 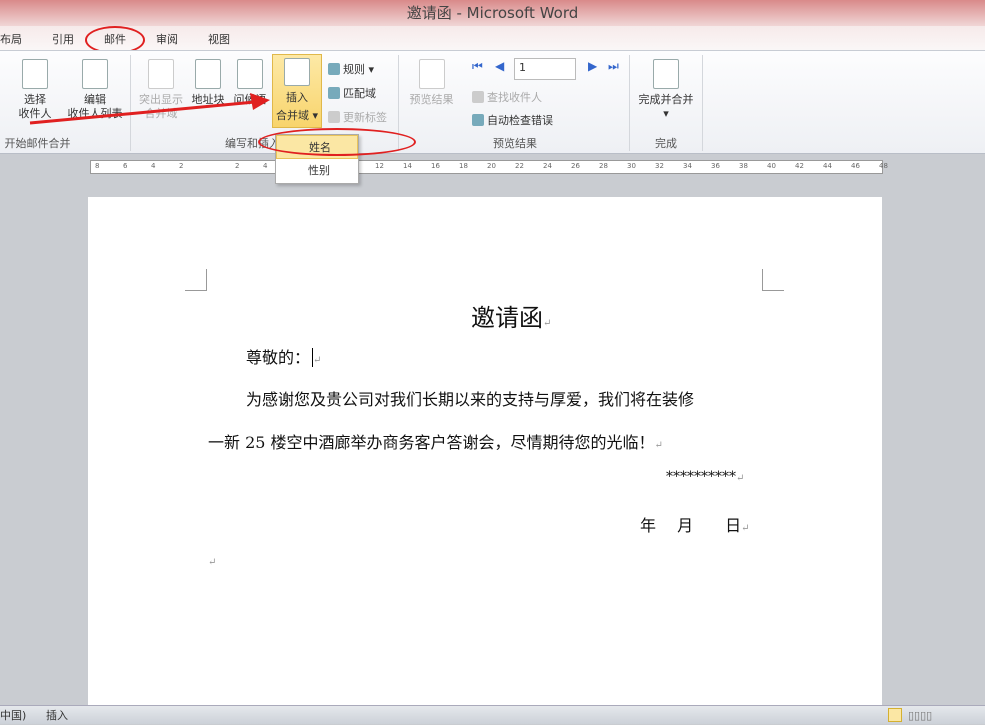 I want to click on label: 更新标签, so click(x=365, y=117).